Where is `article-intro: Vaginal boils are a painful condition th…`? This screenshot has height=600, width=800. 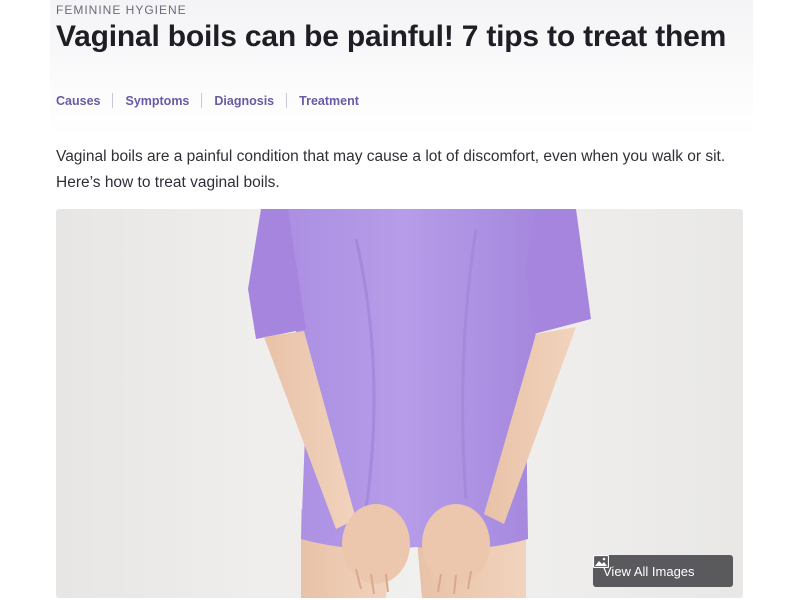
article-intro: Vaginal boils are a painful condition th… is located at coordinates (391, 169).